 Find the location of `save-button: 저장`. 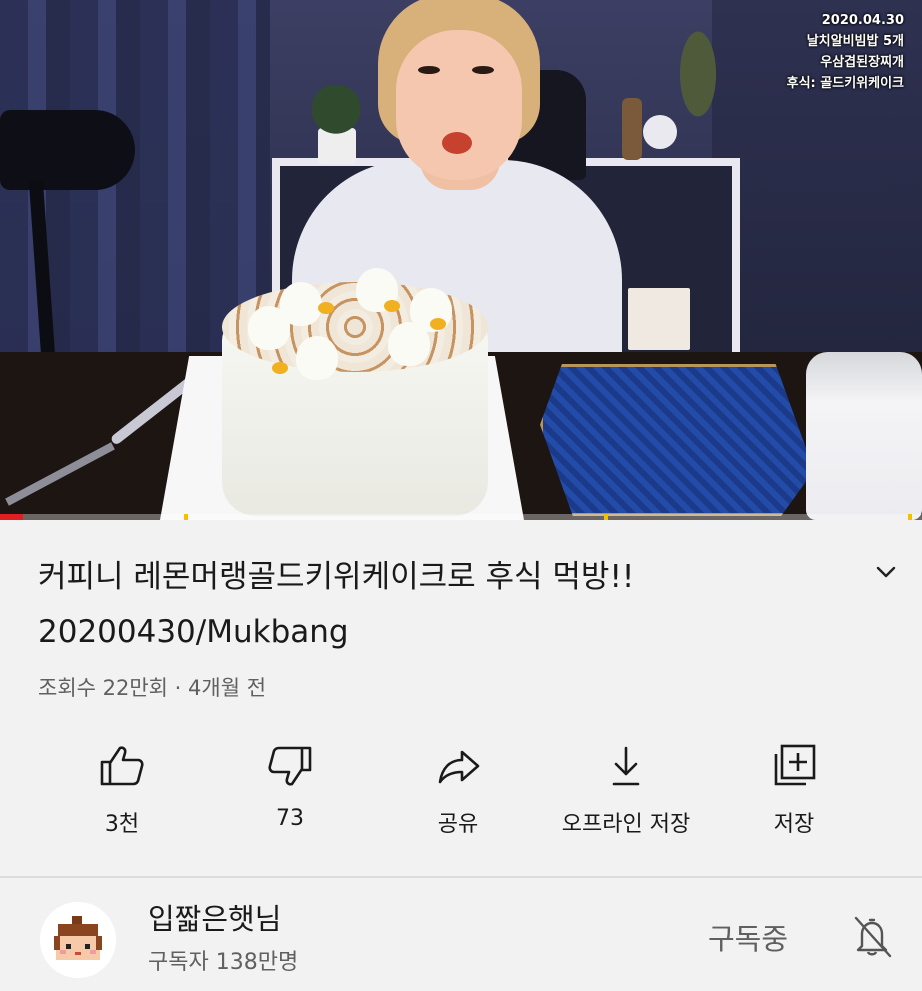

save-button: 저장 is located at coordinates (794, 795).